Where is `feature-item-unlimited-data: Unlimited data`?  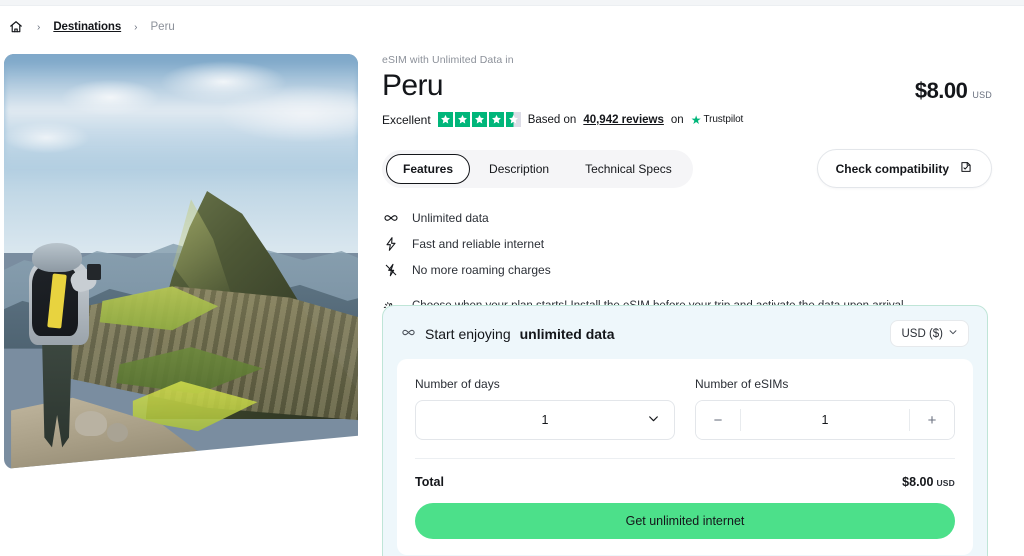 feature-item-unlimited-data: Unlimited data is located at coordinates (687, 218).